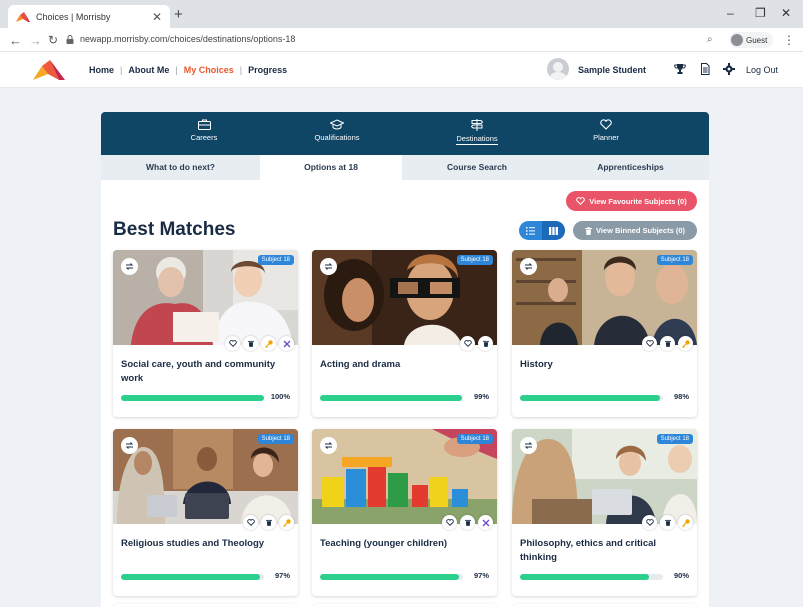 The height and width of the screenshot is (607, 803). I want to click on tab-close-icon: ✕, so click(157, 17).